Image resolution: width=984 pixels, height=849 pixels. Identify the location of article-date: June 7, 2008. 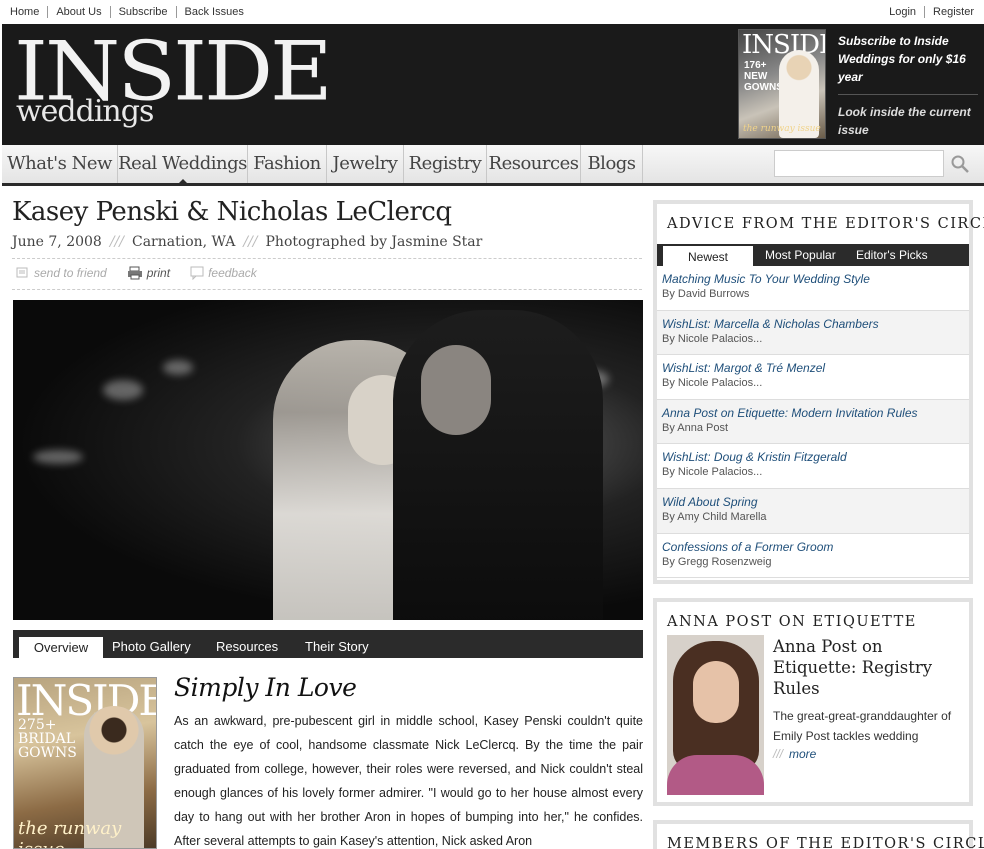
(57, 242).